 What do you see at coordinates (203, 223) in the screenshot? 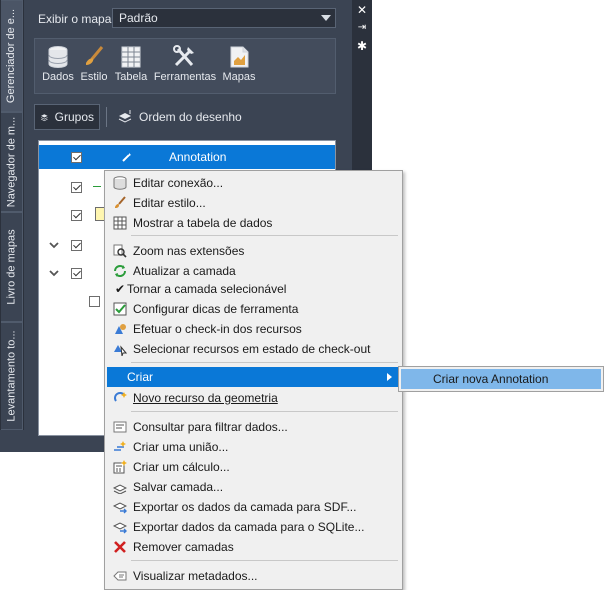
I see `menu-item-label: Mostrar a tabela de dados` at bounding box center [203, 223].